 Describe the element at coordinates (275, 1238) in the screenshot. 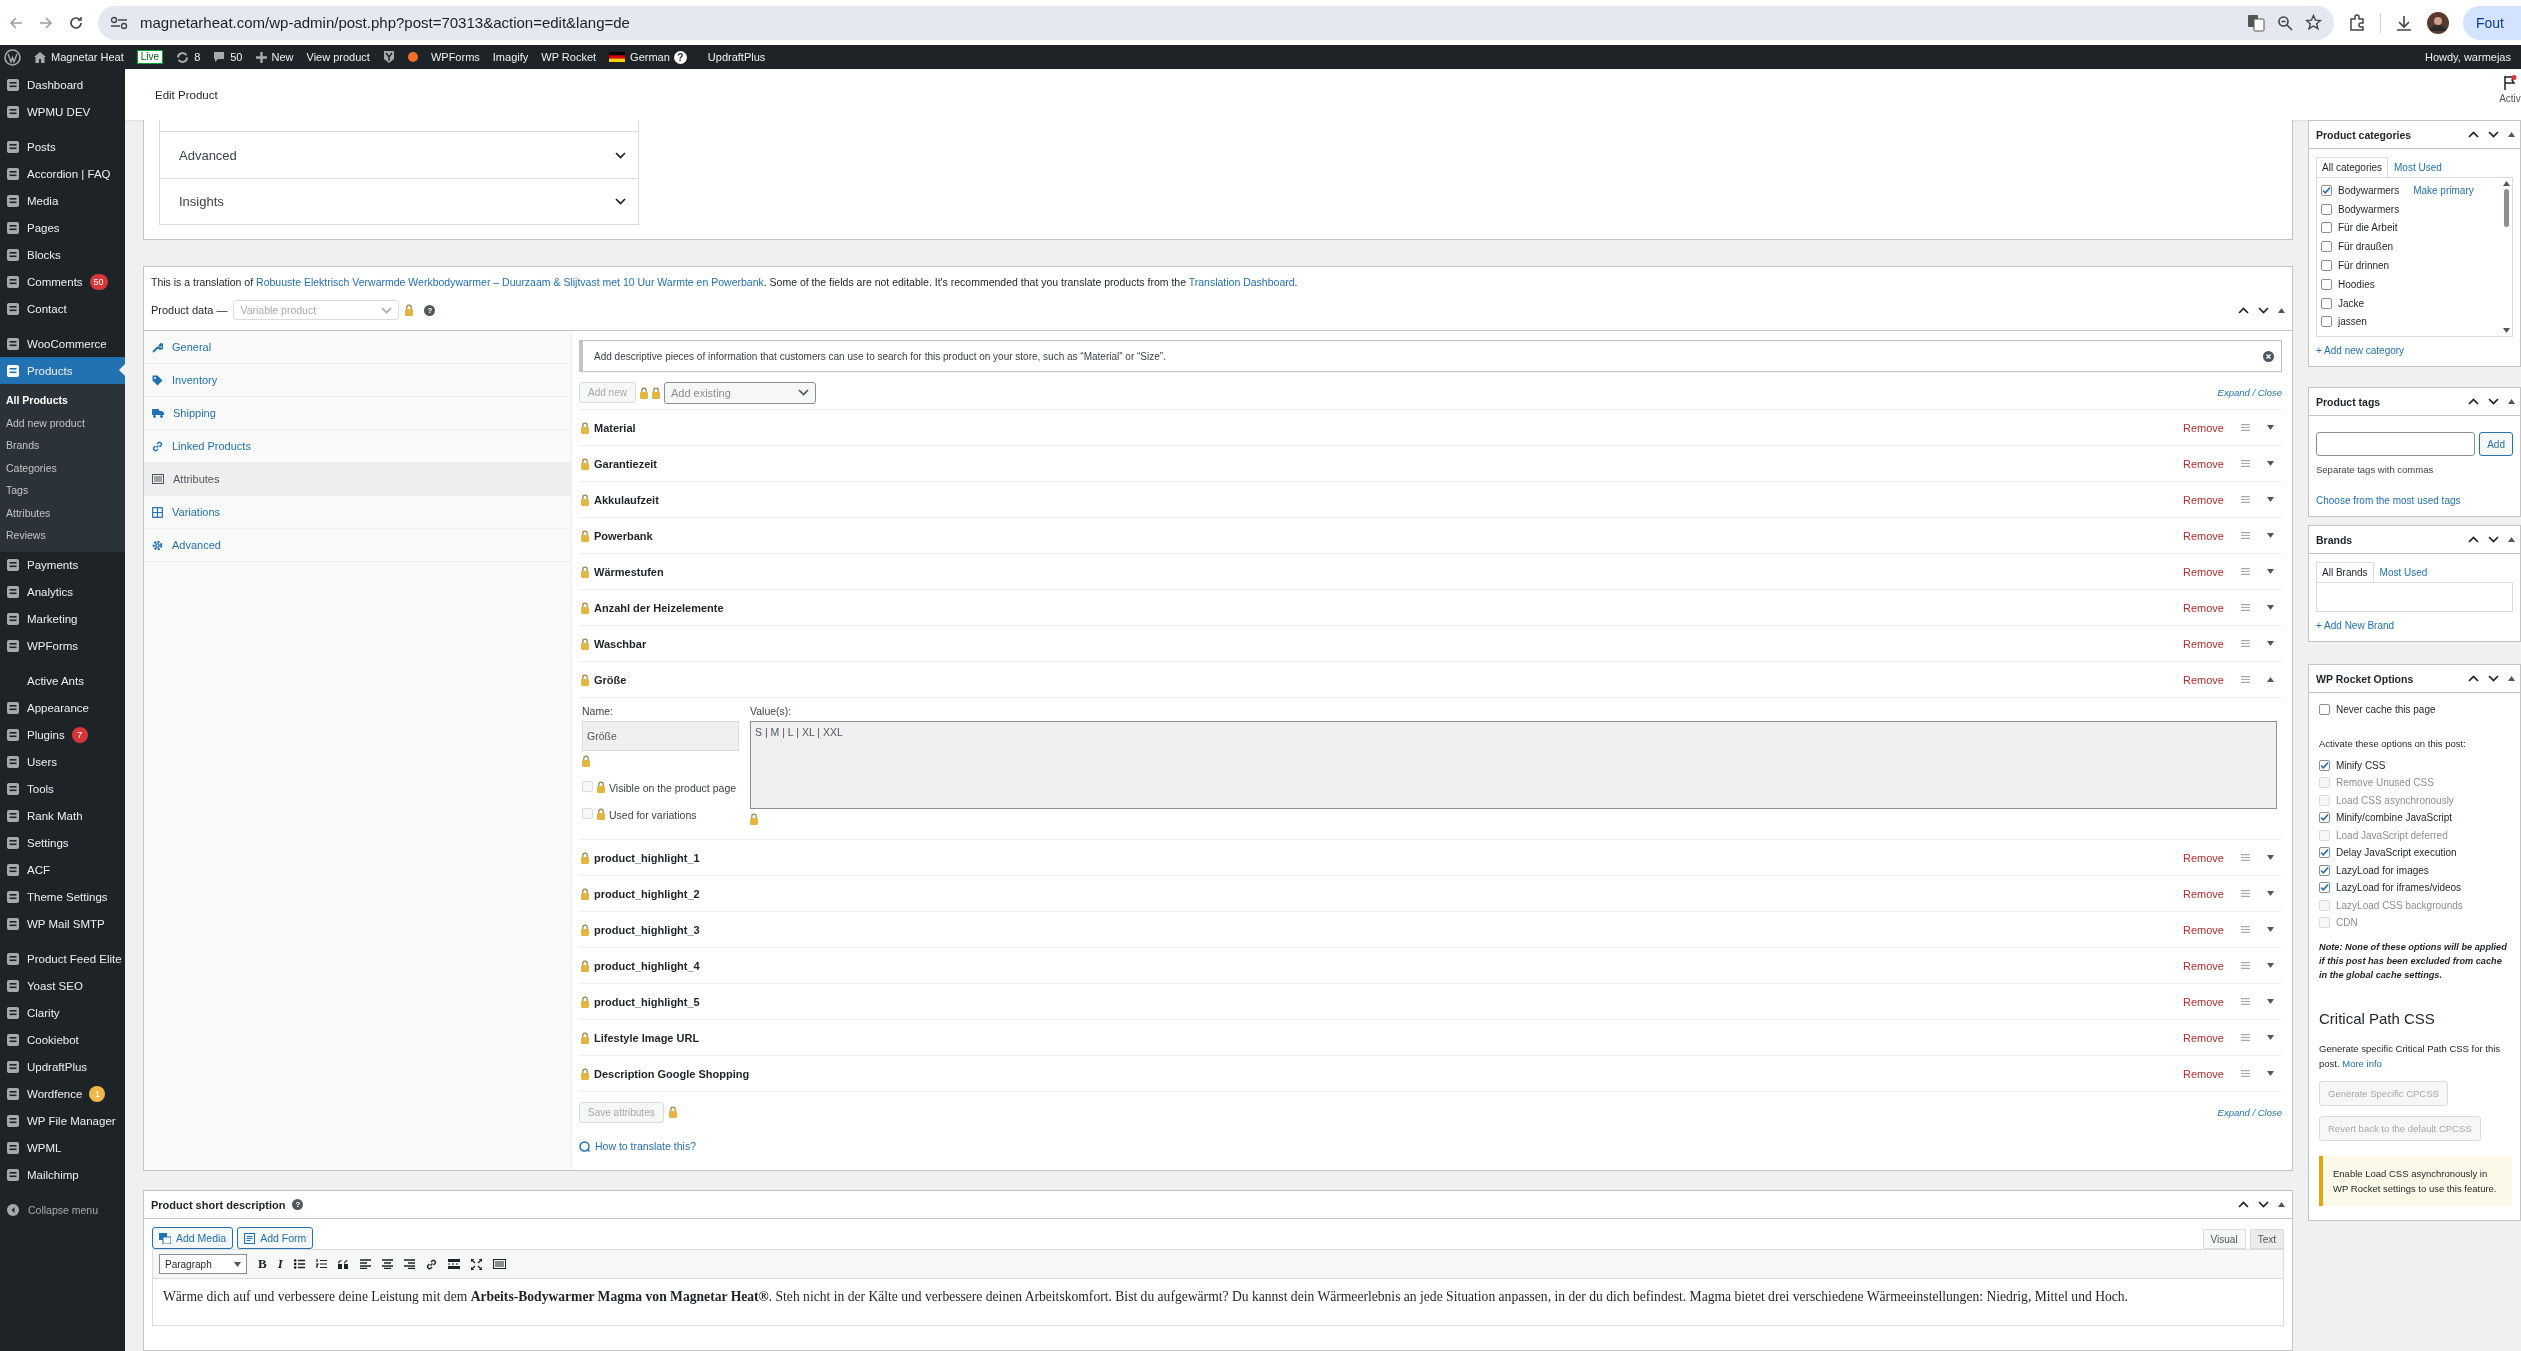

I see `add-form-button: Add Form` at that location.